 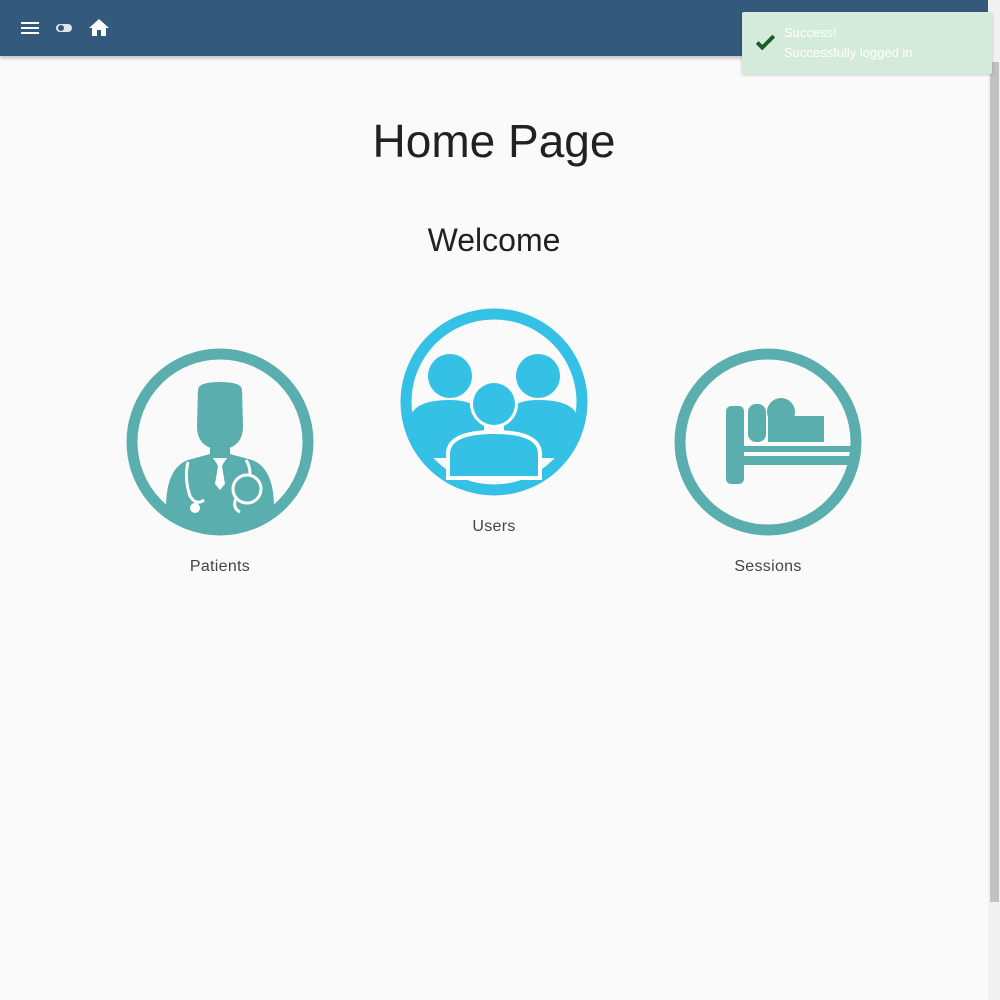 I want to click on scrollbar-thumb, so click(x=994, y=482).